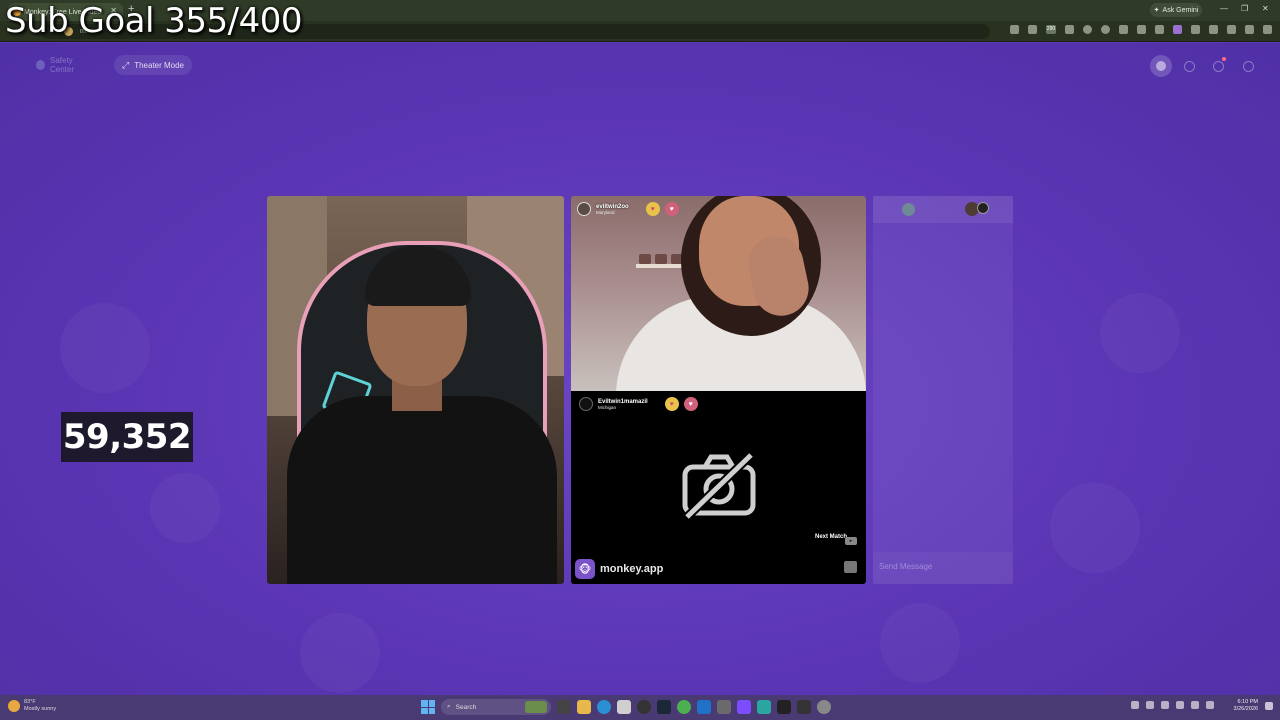  I want to click on vscode-icon, so click(764, 707).